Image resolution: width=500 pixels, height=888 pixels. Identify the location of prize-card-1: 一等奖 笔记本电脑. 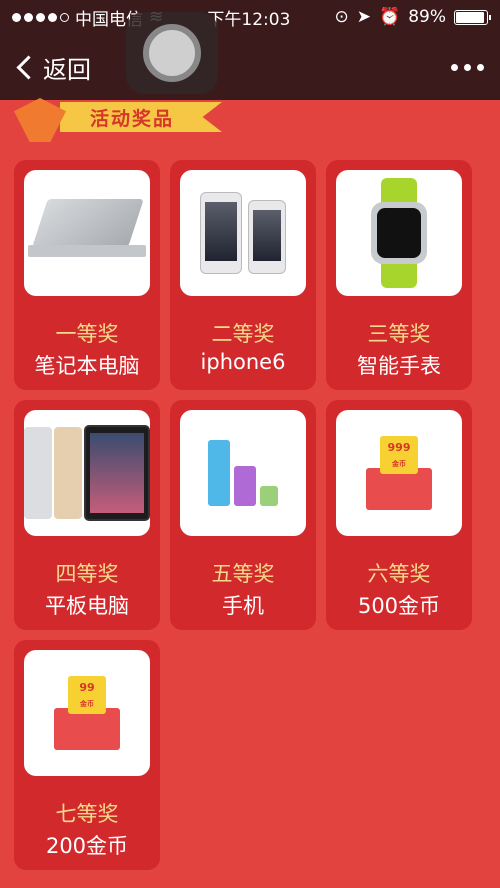
(87, 275).